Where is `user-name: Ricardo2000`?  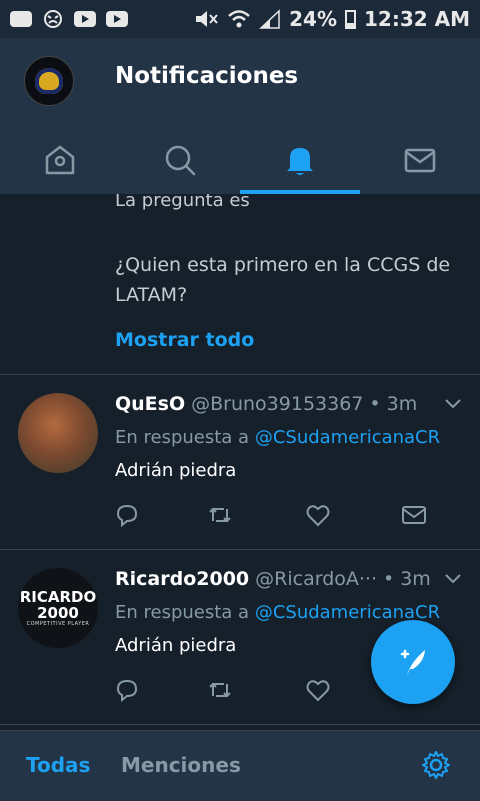
user-name: Ricardo2000 is located at coordinates (182, 579).